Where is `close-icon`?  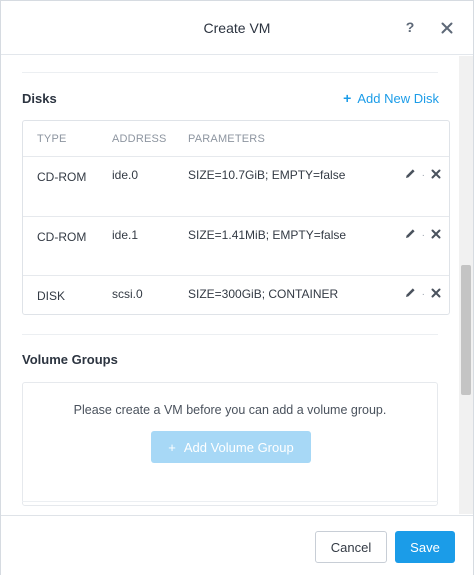 close-icon is located at coordinates (447, 28).